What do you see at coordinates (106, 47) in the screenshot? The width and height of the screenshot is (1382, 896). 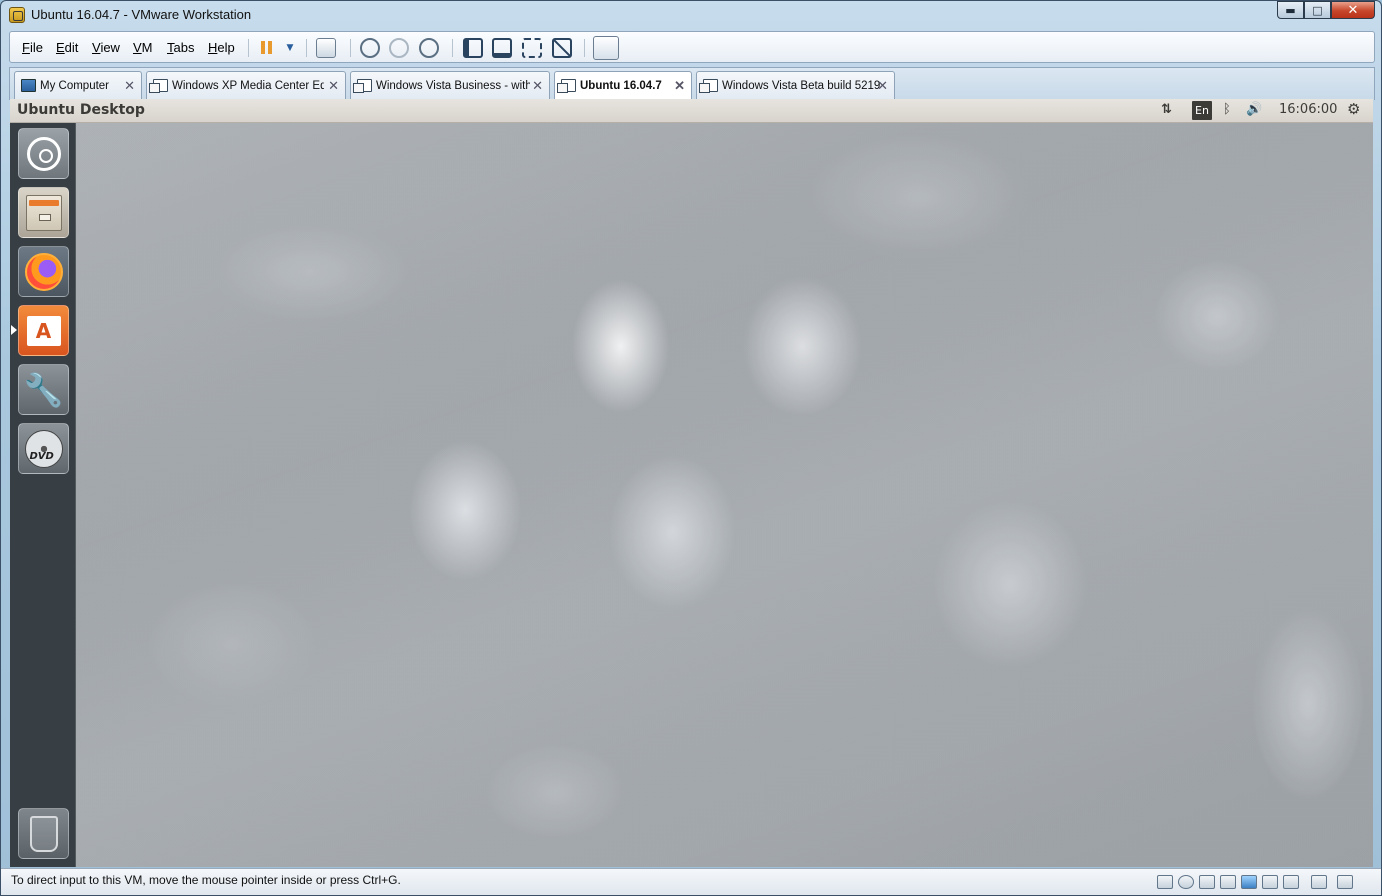 I see `menu-view: View` at bounding box center [106, 47].